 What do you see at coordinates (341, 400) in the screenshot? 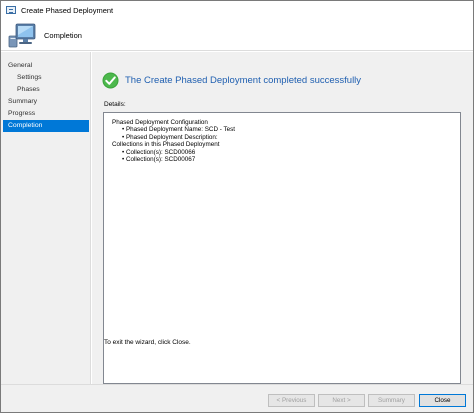
I see `next-button: Next >` at bounding box center [341, 400].